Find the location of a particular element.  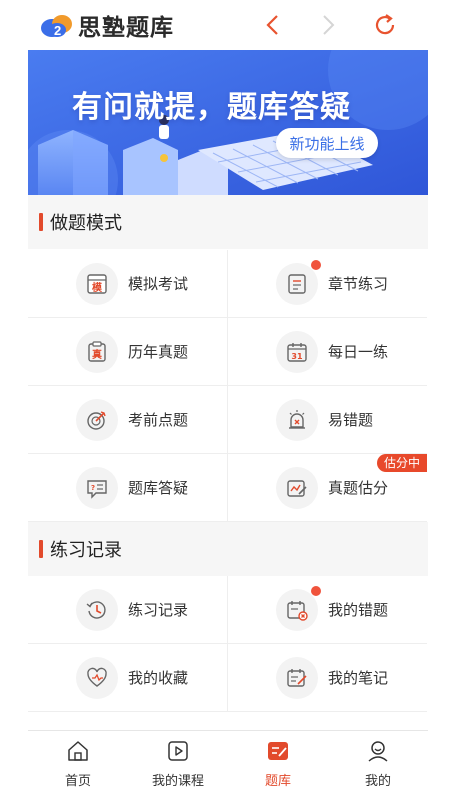

refresh-icon is located at coordinates (385, 24).